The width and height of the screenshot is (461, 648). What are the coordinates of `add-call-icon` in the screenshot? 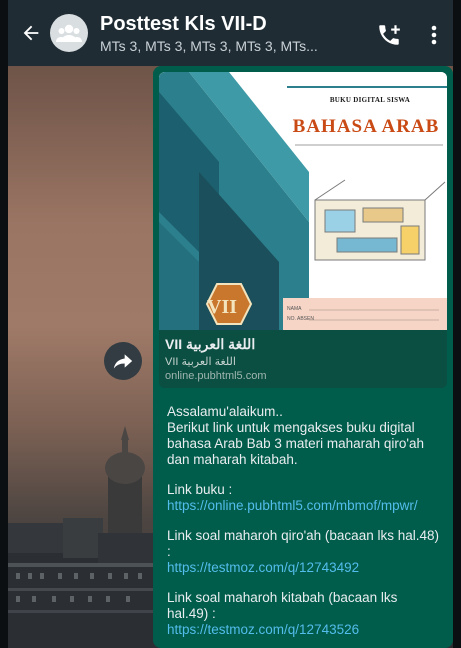 It's located at (389, 35).